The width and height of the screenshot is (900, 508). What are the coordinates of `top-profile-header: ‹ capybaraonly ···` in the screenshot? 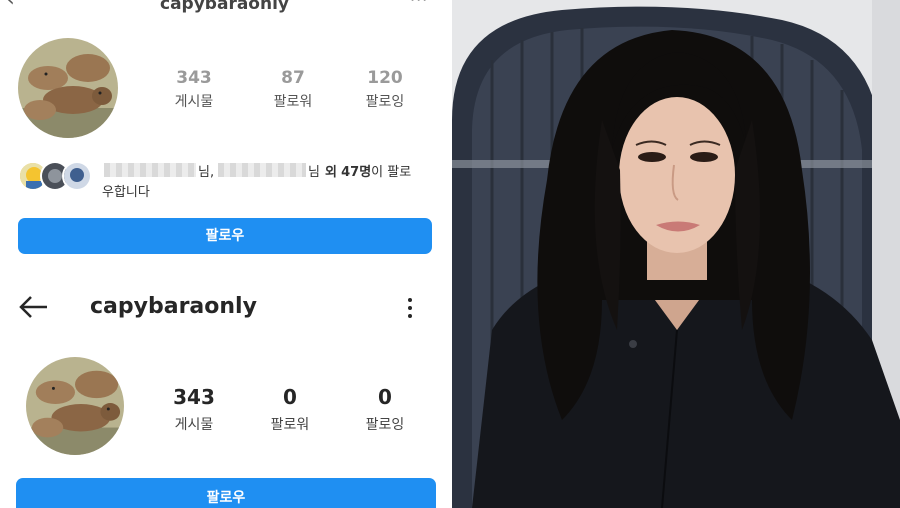 It's located at (226, 7).